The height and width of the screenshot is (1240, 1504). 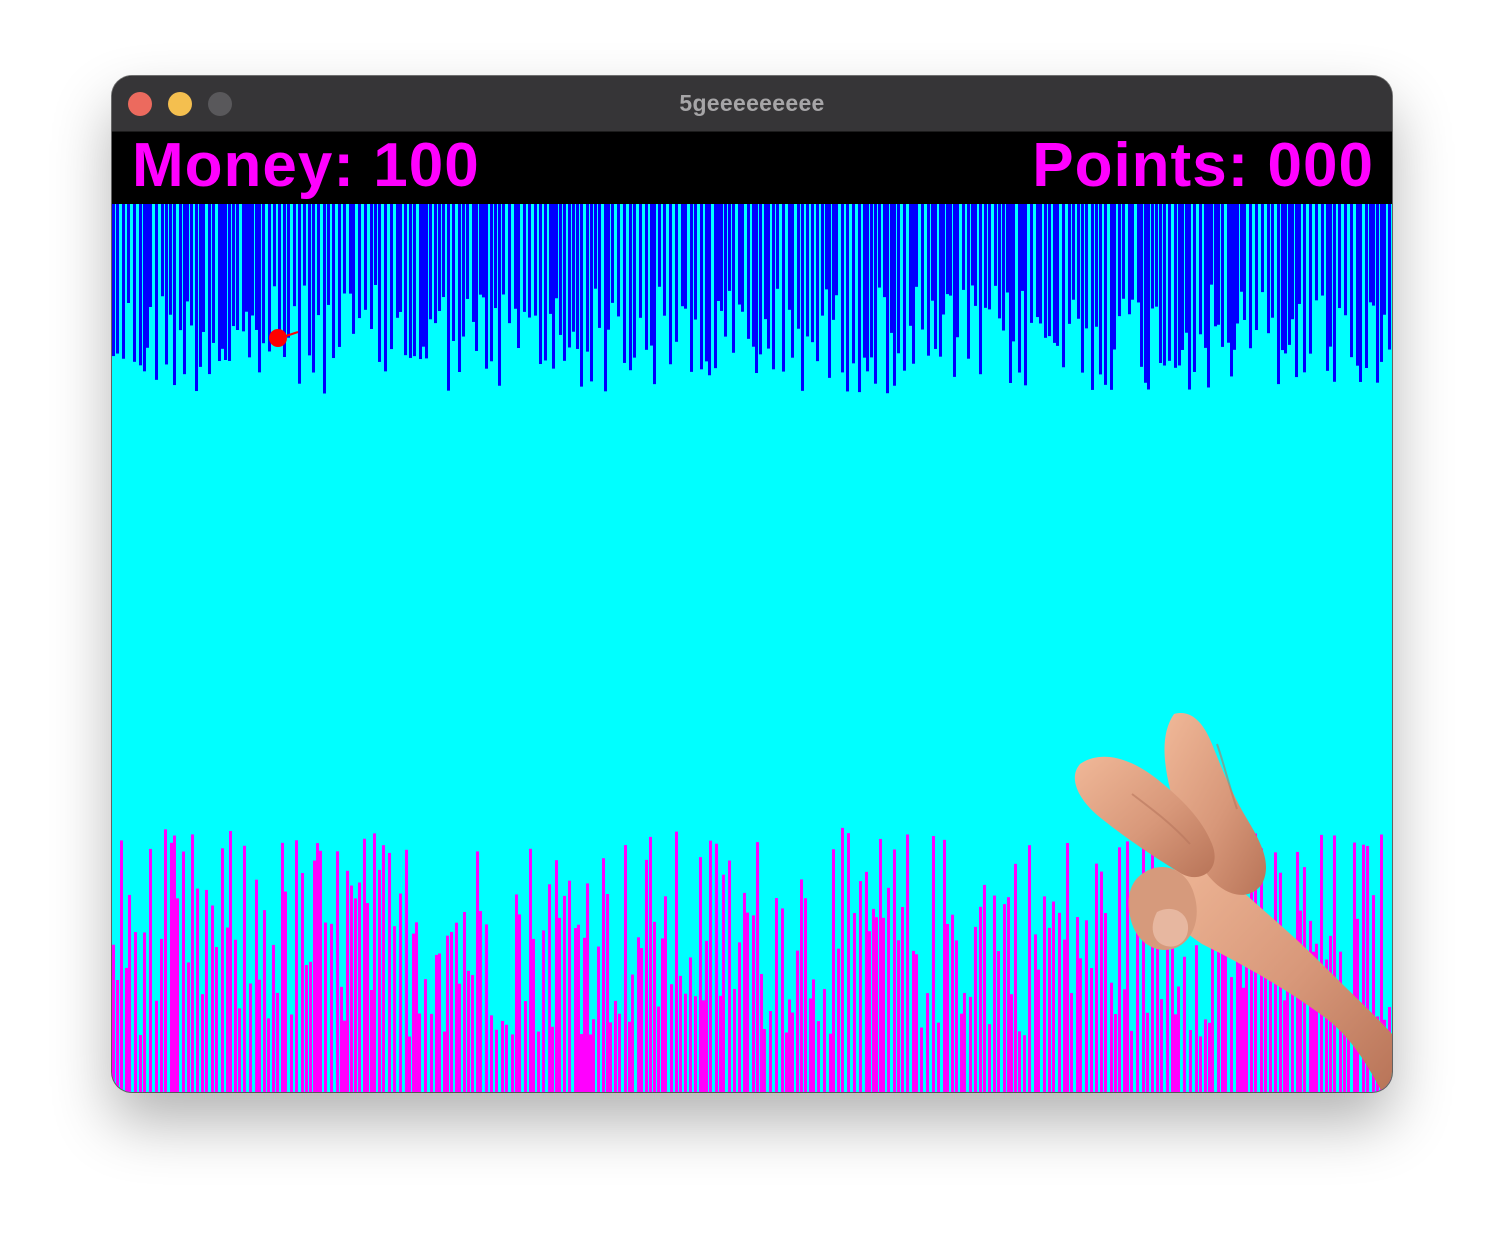 What do you see at coordinates (752, 167) in the screenshot?
I see `hud-bar: Money: 100 Points: 000` at bounding box center [752, 167].